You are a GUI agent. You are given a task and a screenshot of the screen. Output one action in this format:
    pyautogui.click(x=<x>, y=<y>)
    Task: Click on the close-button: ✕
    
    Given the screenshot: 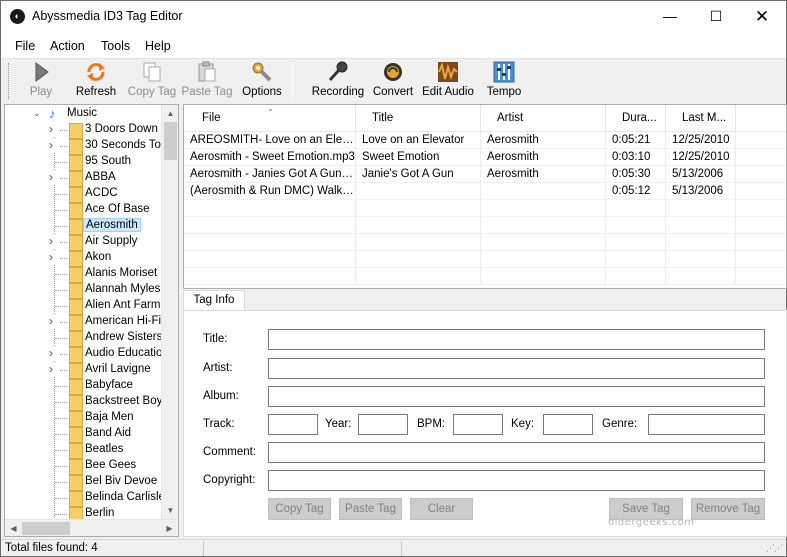 What is the action you would take?
    pyautogui.click(x=762, y=16)
    